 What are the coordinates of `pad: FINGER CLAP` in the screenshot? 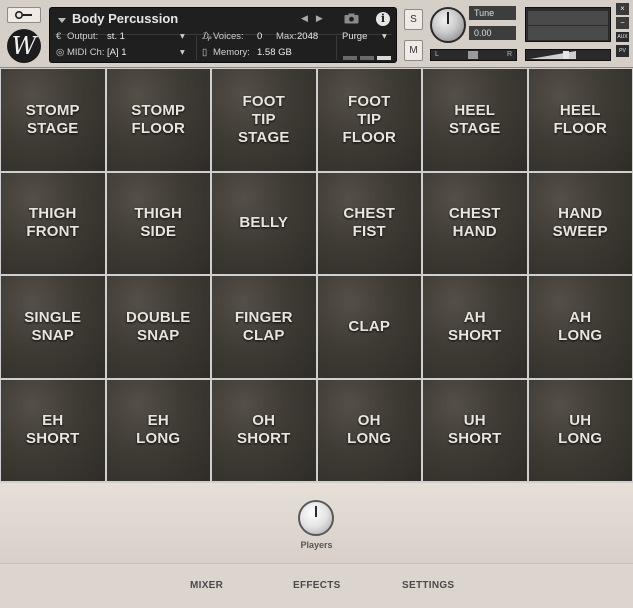 It's located at (264, 327).